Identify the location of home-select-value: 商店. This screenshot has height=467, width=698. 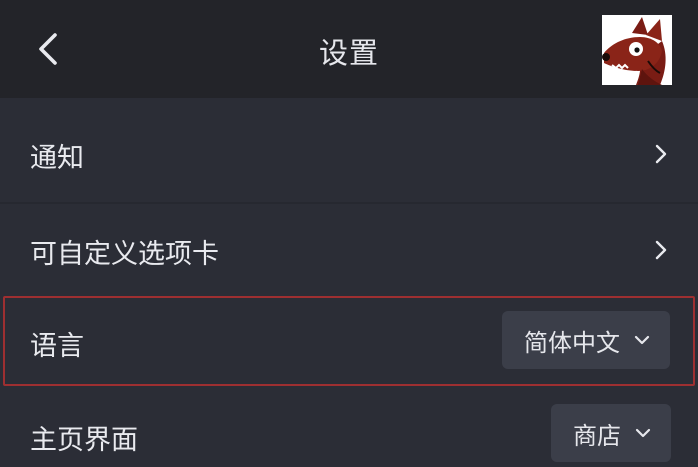
(597, 435).